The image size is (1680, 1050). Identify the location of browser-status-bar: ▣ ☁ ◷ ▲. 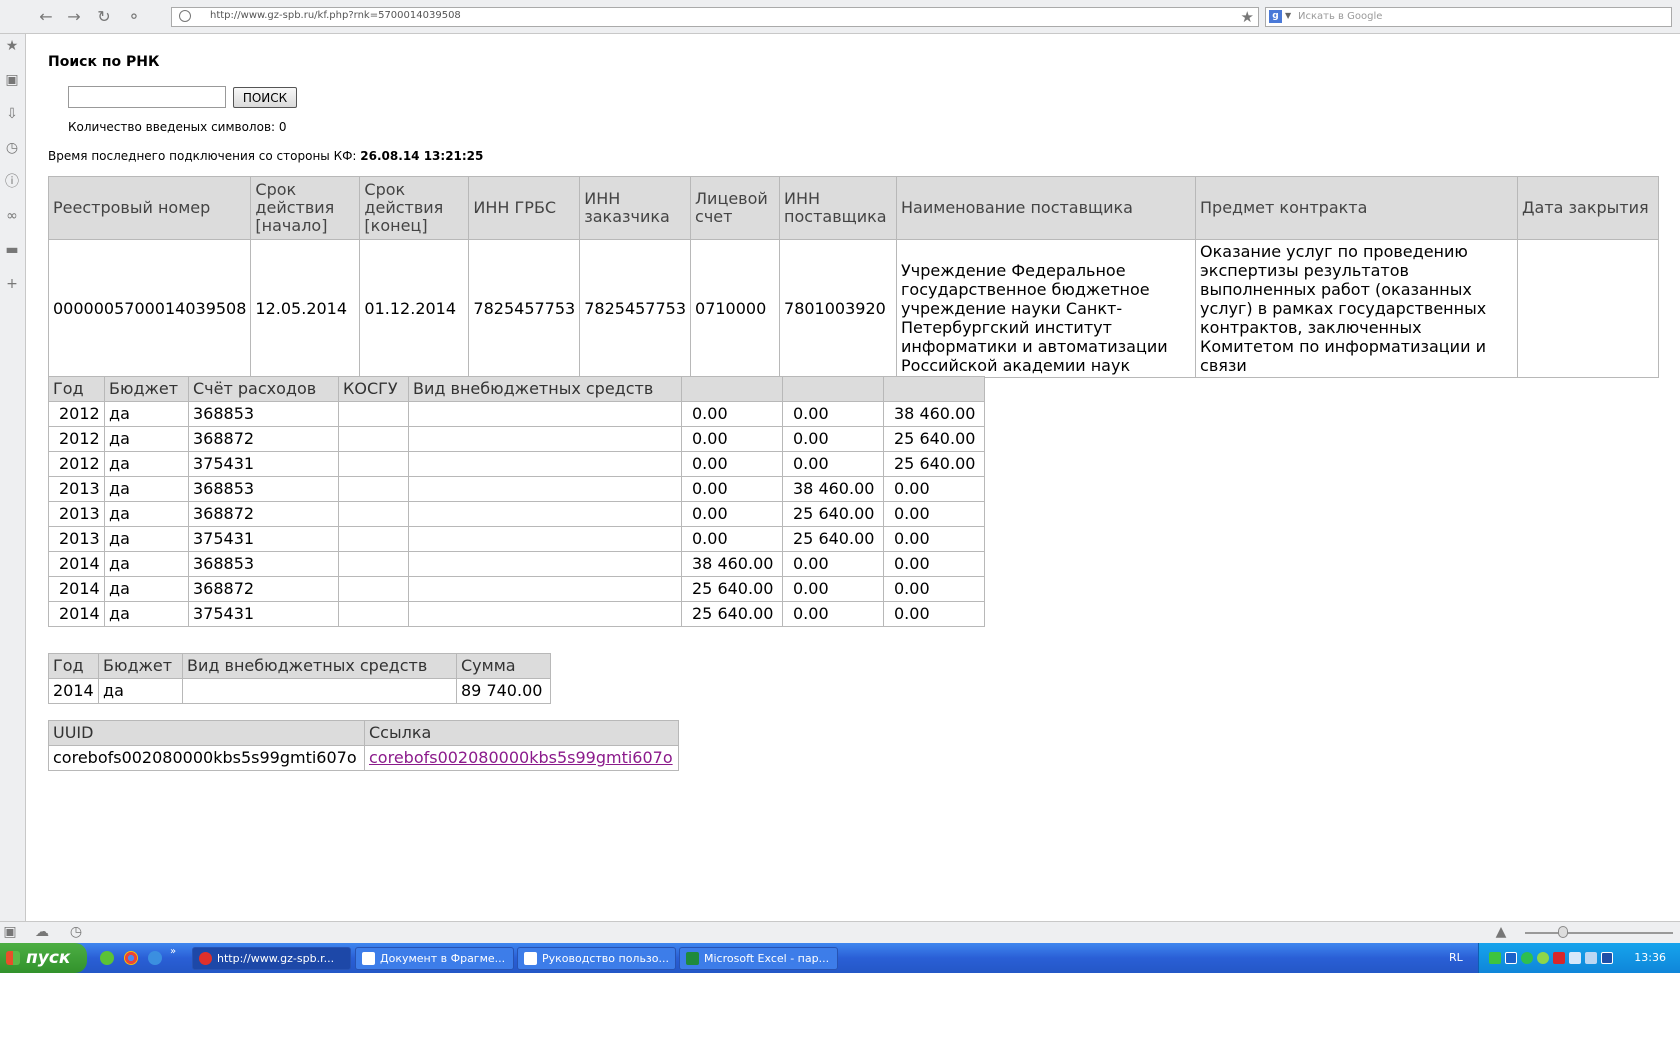
(840, 932).